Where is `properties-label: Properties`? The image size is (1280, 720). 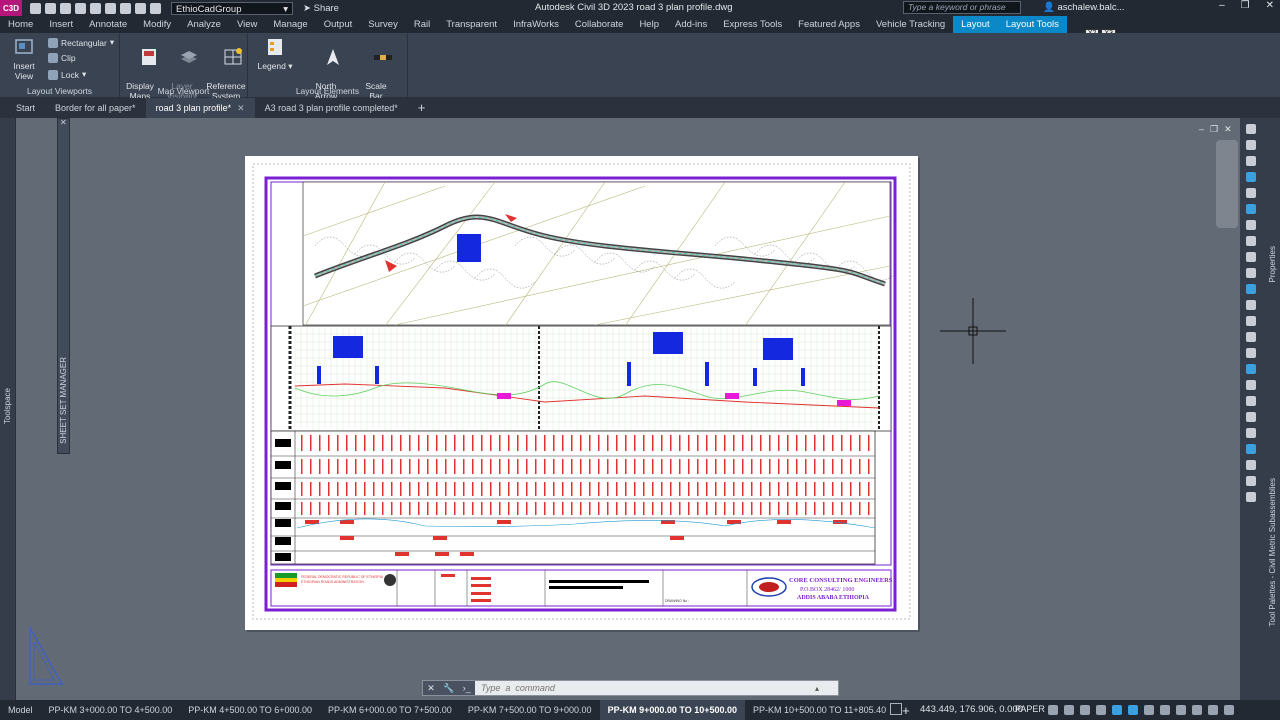
properties-label: Properties is located at coordinates (1272, 264).